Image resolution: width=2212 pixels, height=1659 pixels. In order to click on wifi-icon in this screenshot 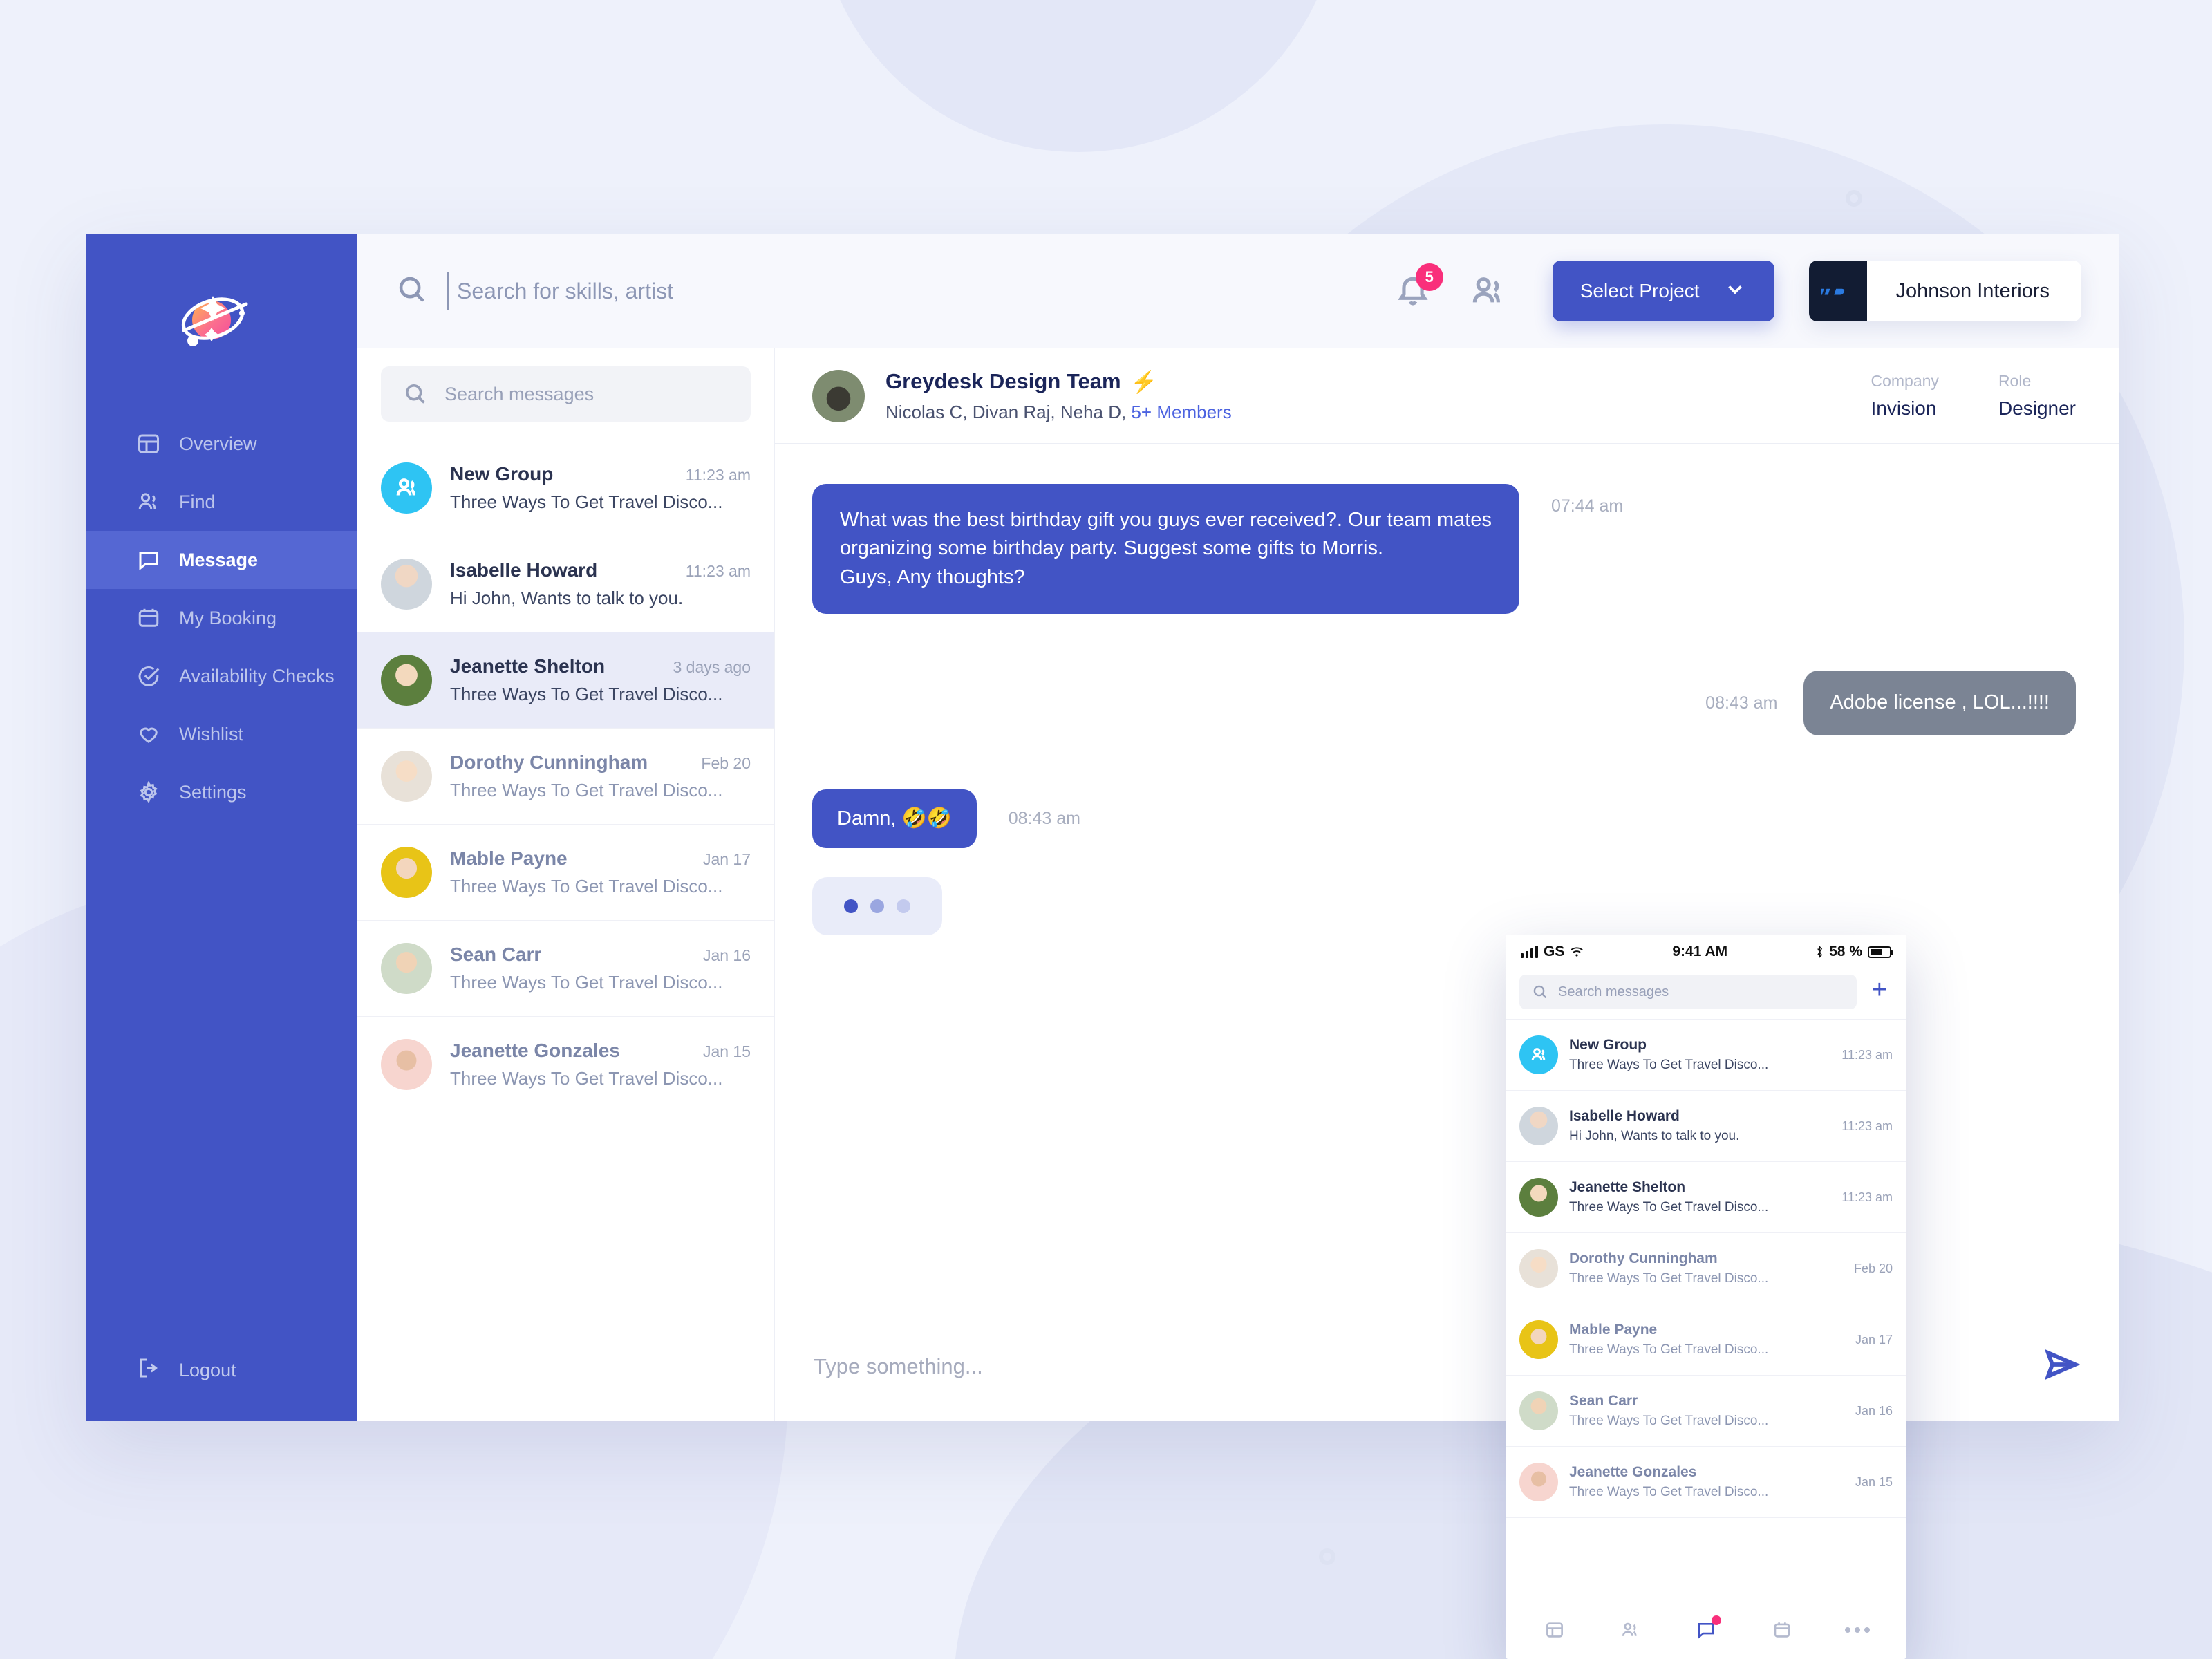, I will do `click(1577, 952)`.